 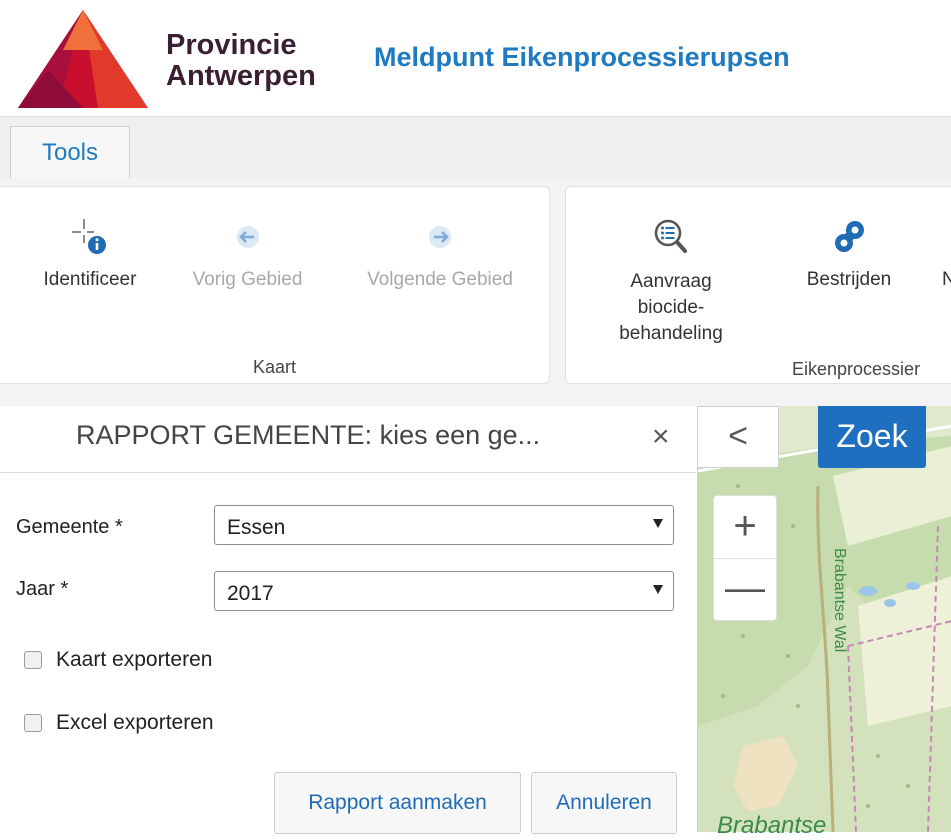 I want to click on cancel-button: Annuleren, so click(x=604, y=803).